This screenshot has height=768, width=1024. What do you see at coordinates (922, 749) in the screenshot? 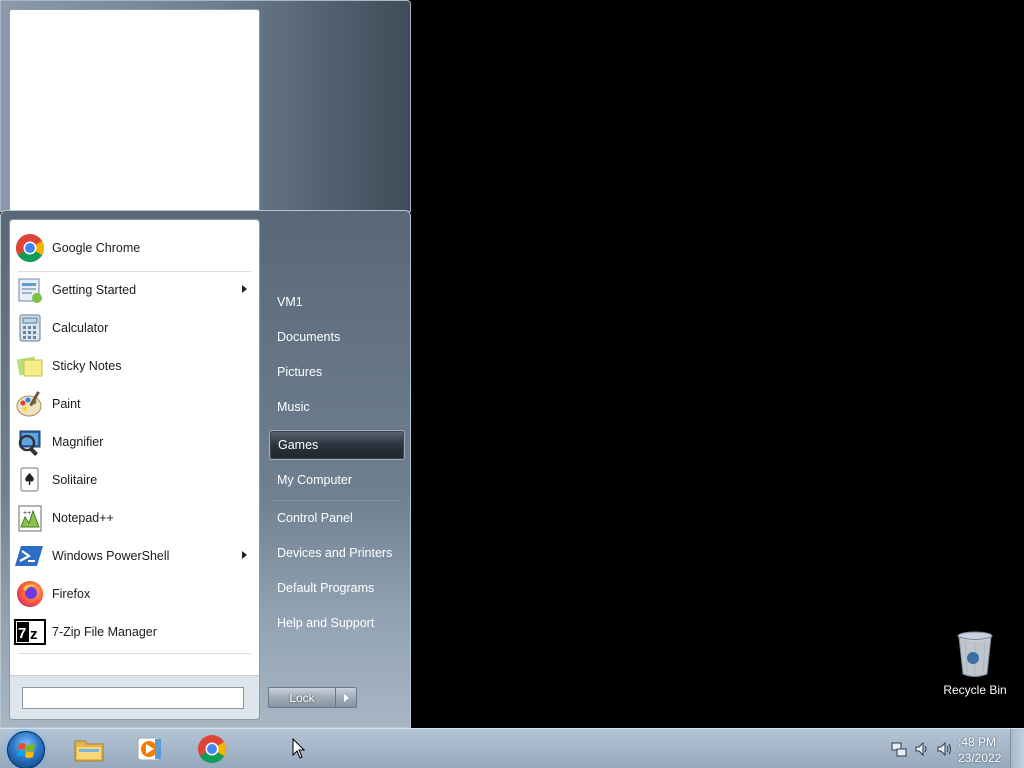
I see `speaker-icon` at bounding box center [922, 749].